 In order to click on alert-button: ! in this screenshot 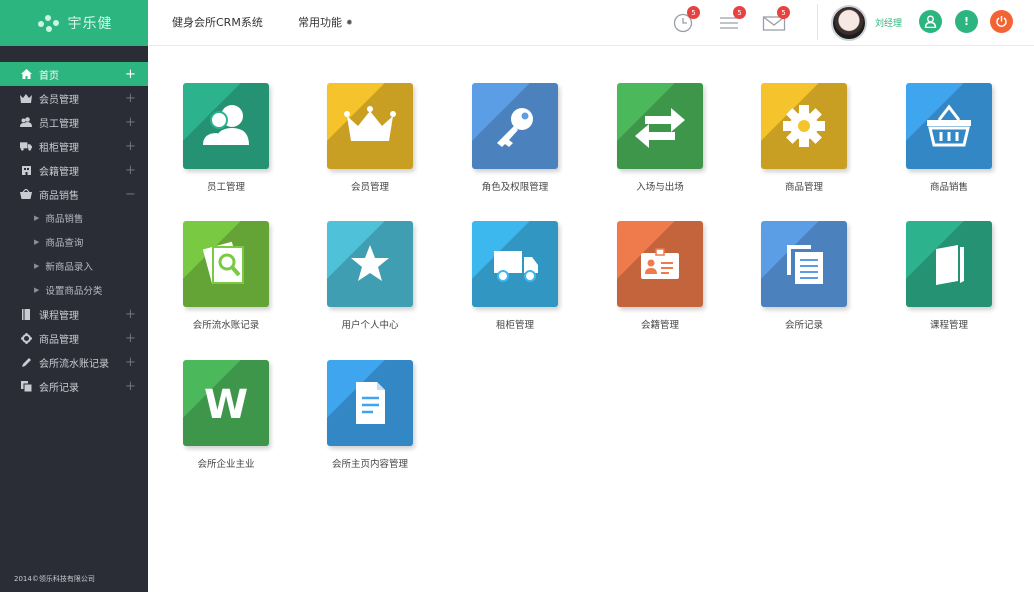, I will do `click(966, 21)`.